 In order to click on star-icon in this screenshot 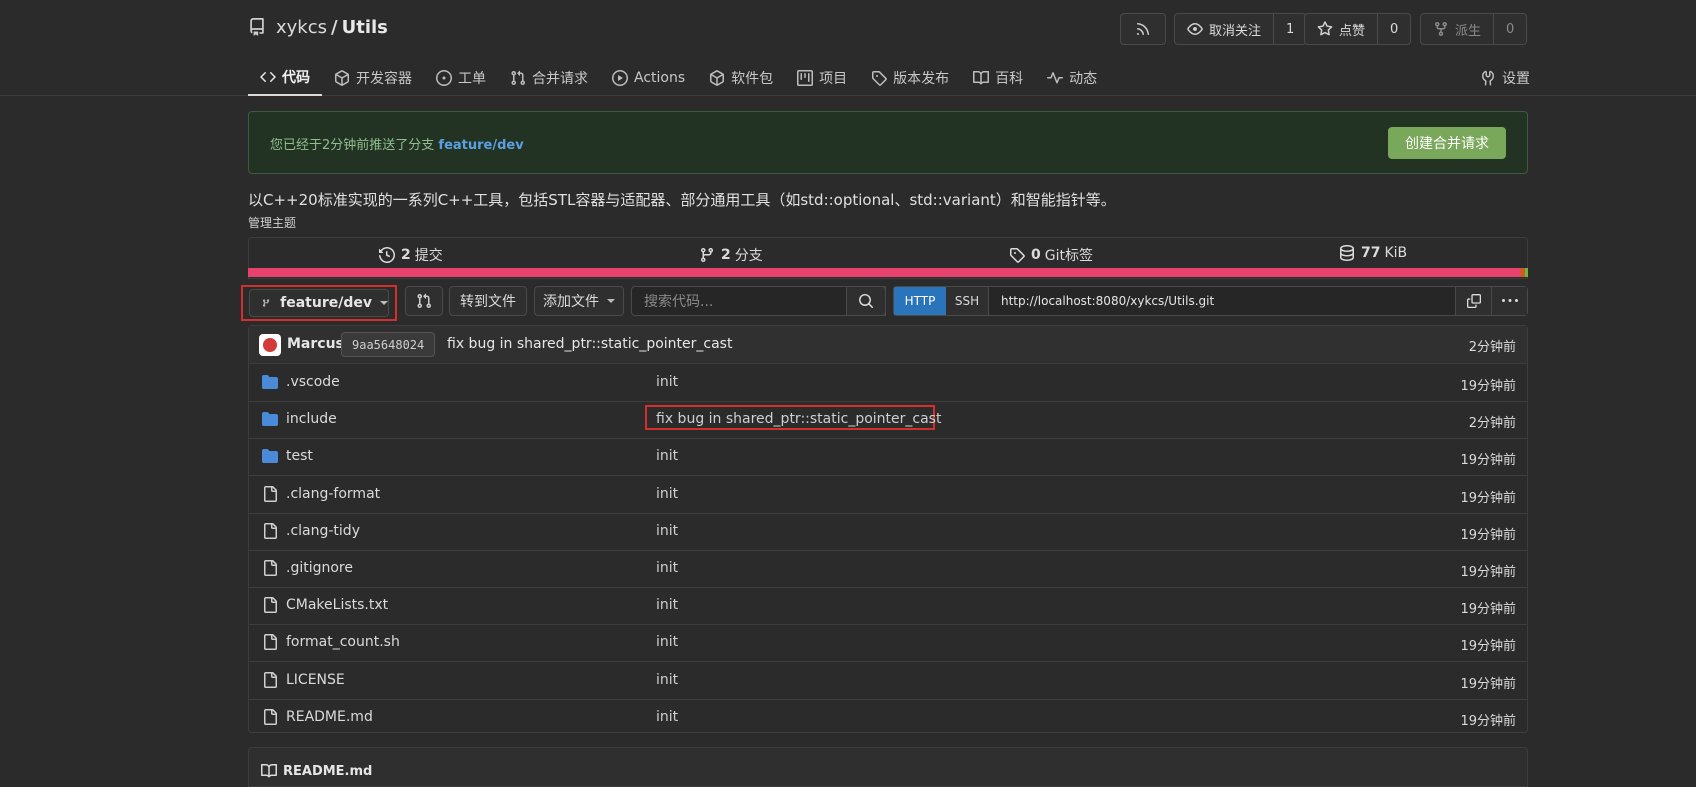, I will do `click(1325, 28)`.